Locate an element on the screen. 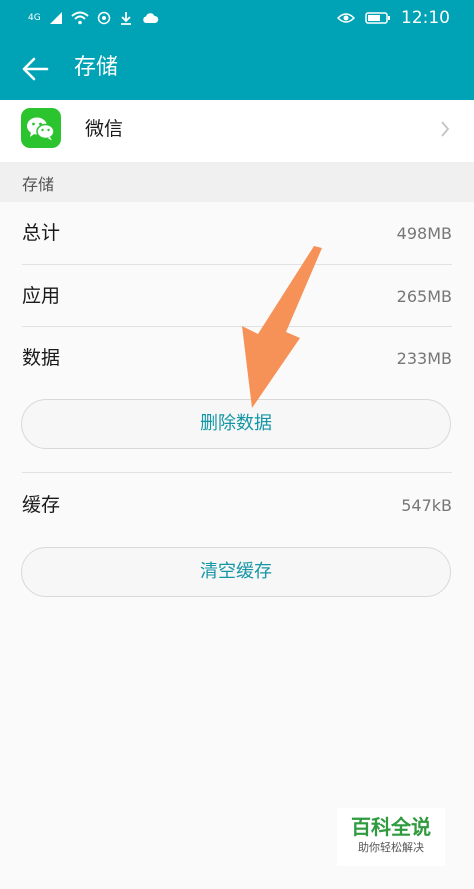  clear-cache-button: 清空缓存 is located at coordinates (236, 572).